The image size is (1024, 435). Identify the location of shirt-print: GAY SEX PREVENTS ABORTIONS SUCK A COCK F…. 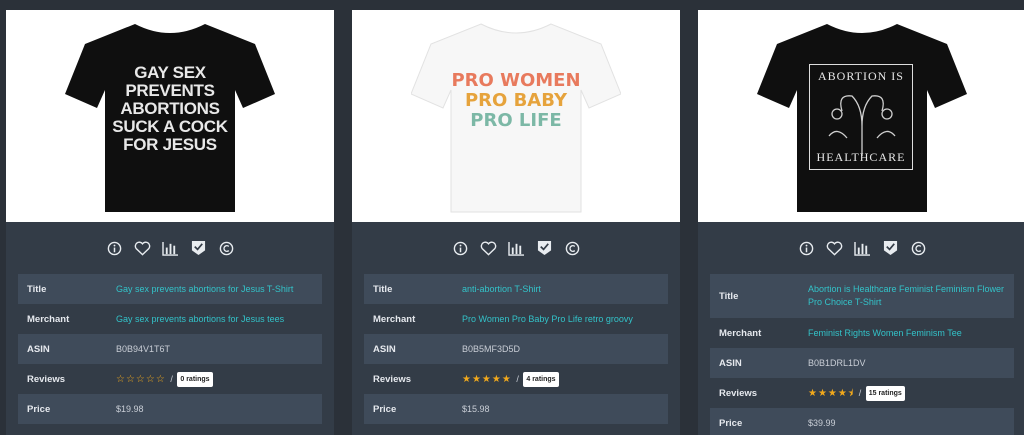
(170, 109).